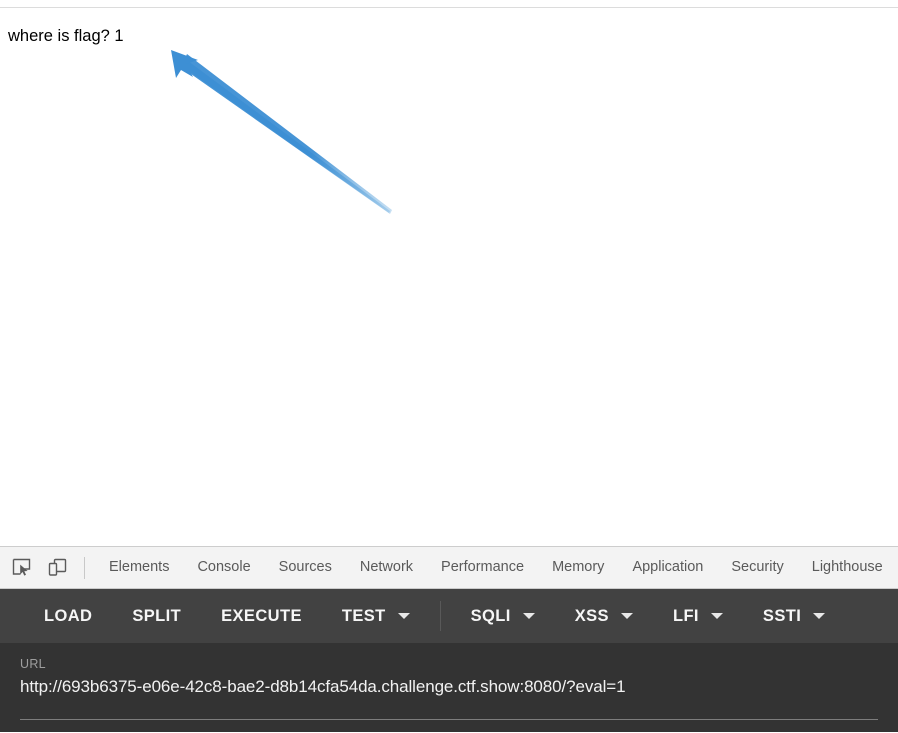 The image size is (898, 733). What do you see at coordinates (591, 615) in the screenshot?
I see `xss-button-label: XSS` at bounding box center [591, 615].